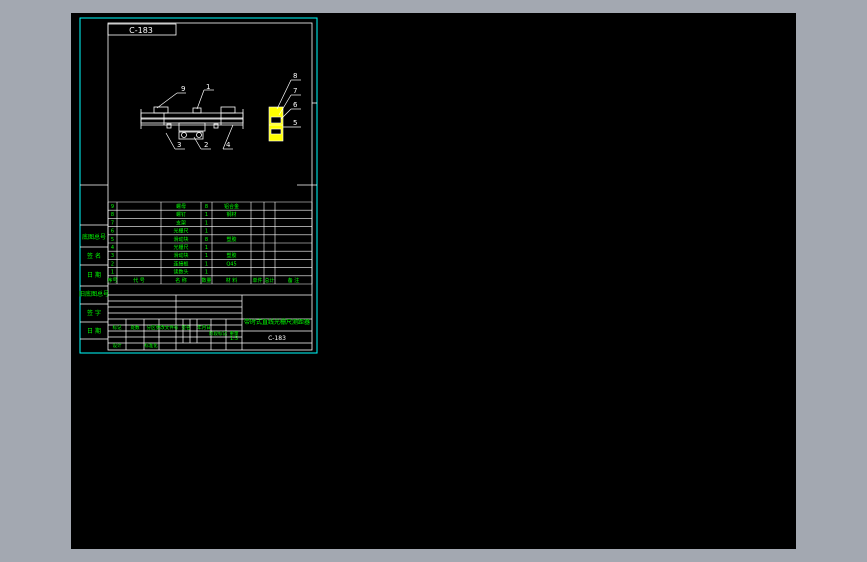  I want to click on tb-zone: 分区, so click(151, 327).